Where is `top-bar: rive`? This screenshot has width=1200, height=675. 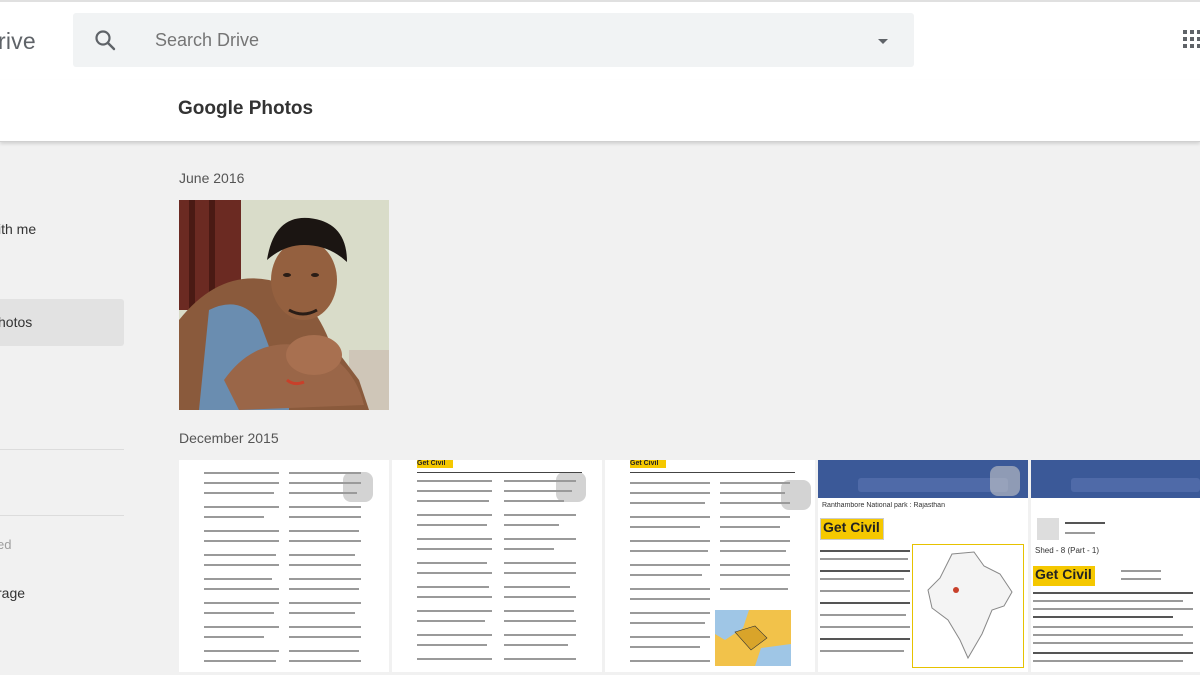
top-bar: rive is located at coordinates (600, 40).